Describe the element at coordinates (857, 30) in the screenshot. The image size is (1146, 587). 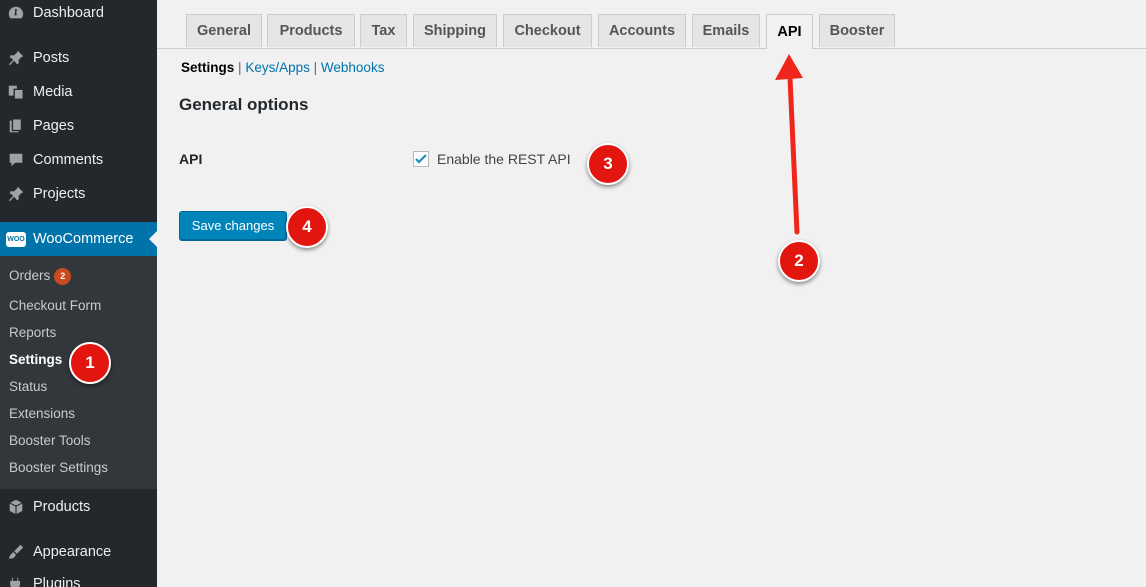
I see `tab-booster: Booster` at that location.